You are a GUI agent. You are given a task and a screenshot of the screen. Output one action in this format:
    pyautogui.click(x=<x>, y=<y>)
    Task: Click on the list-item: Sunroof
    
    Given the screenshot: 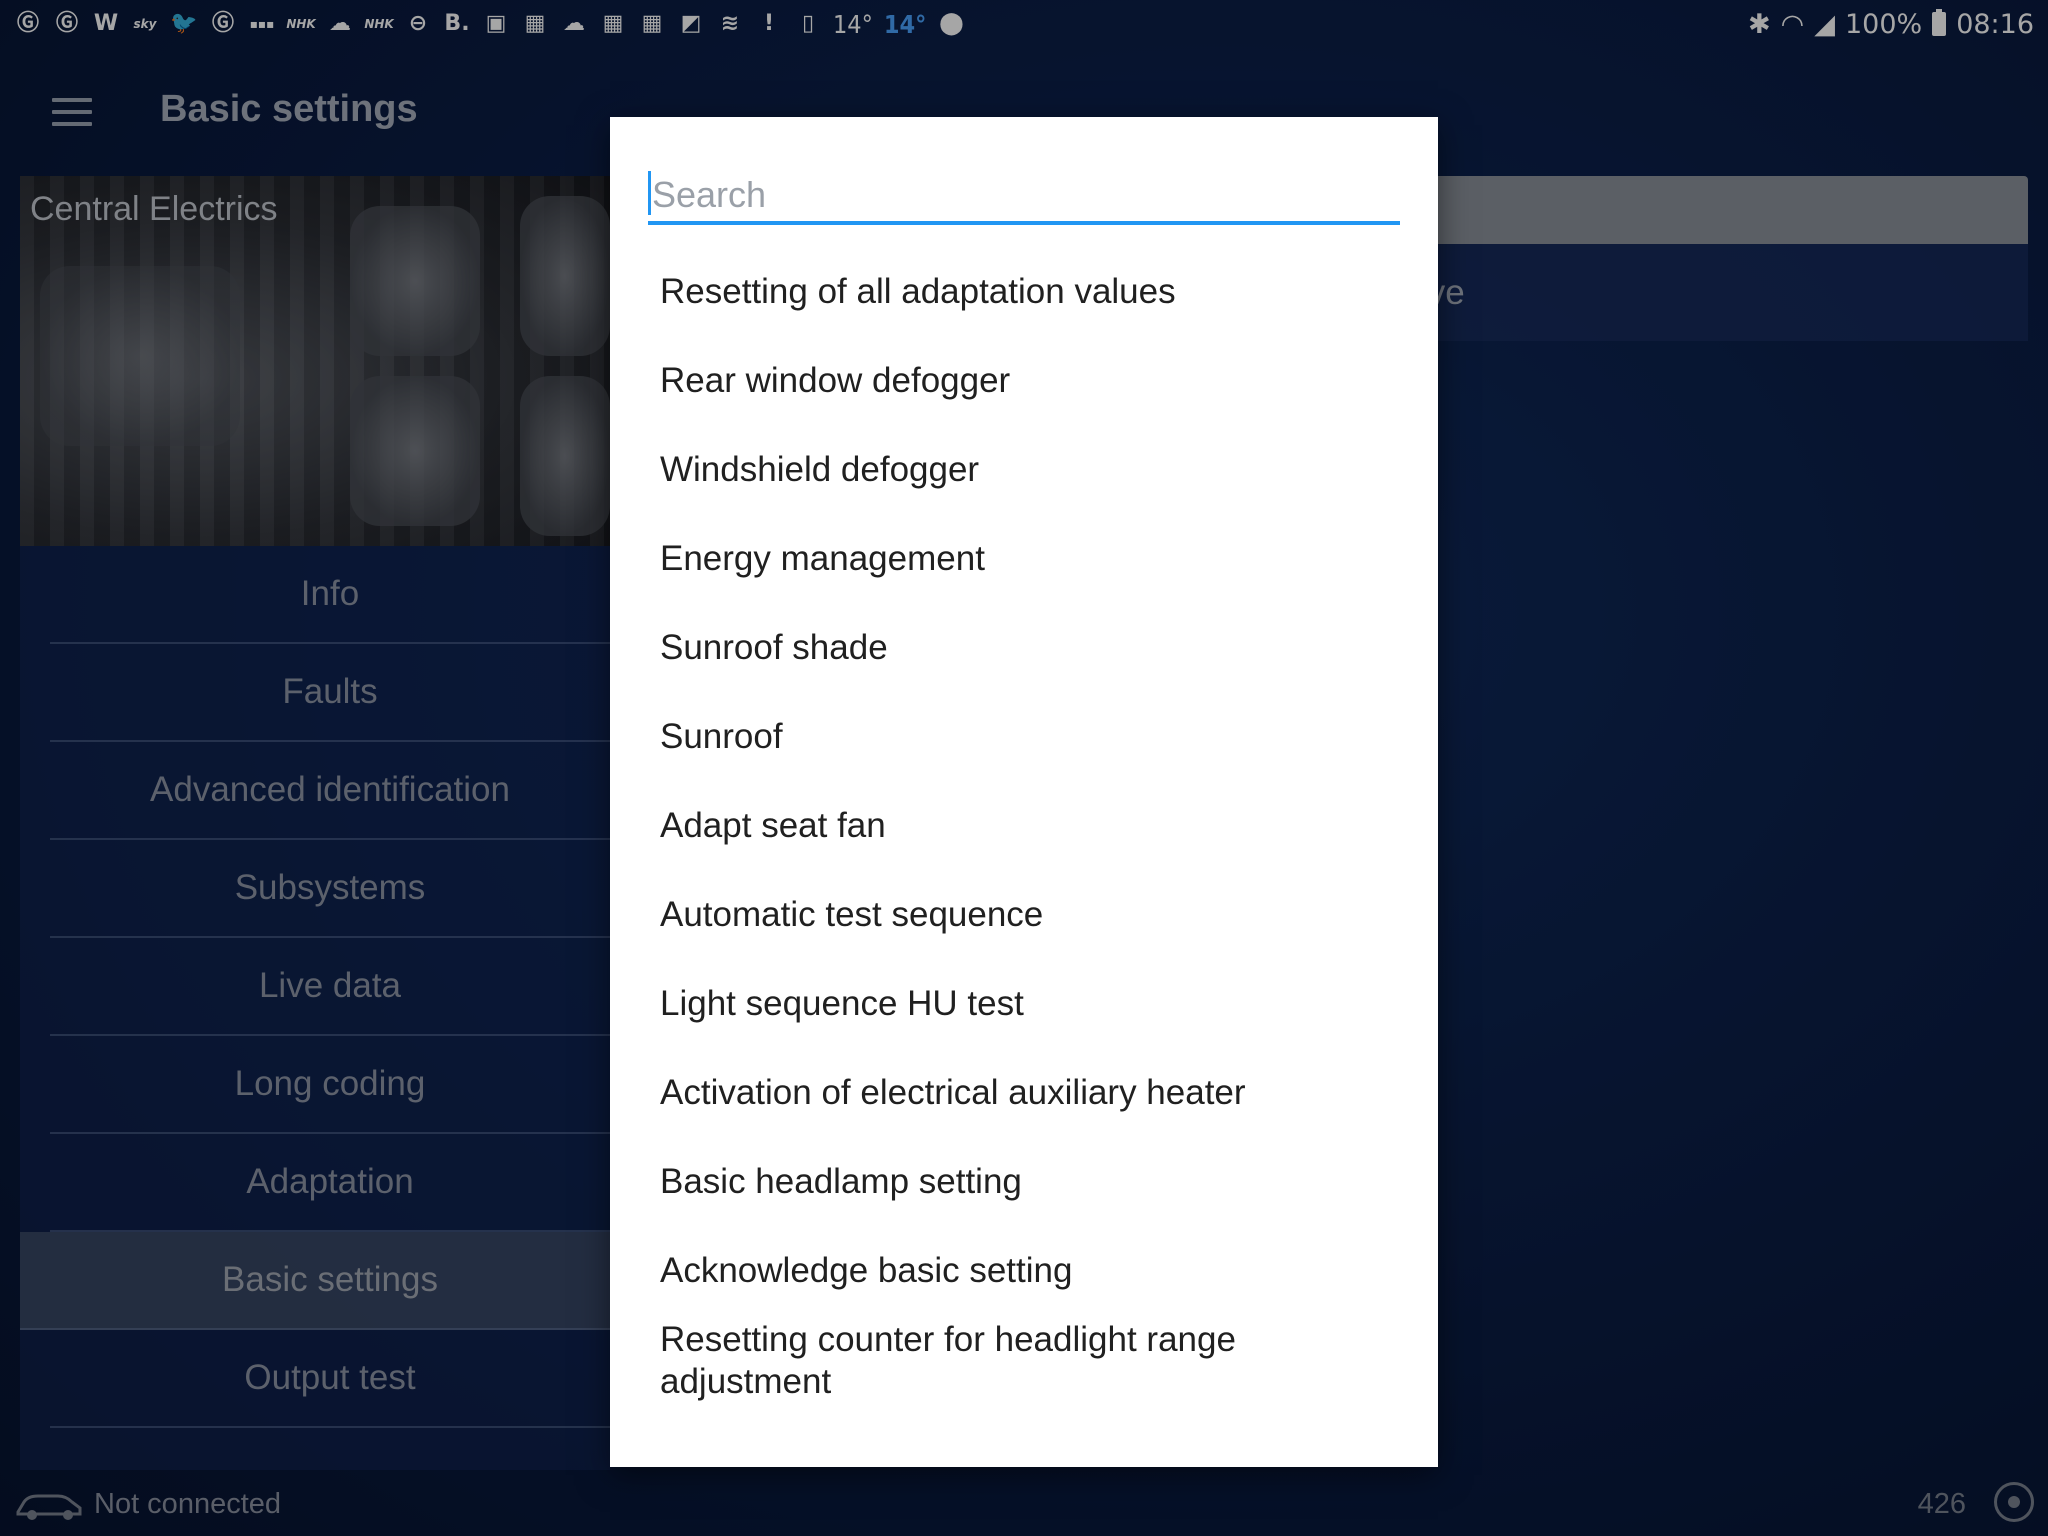 What is the action you would take?
    pyautogui.click(x=1030, y=736)
    